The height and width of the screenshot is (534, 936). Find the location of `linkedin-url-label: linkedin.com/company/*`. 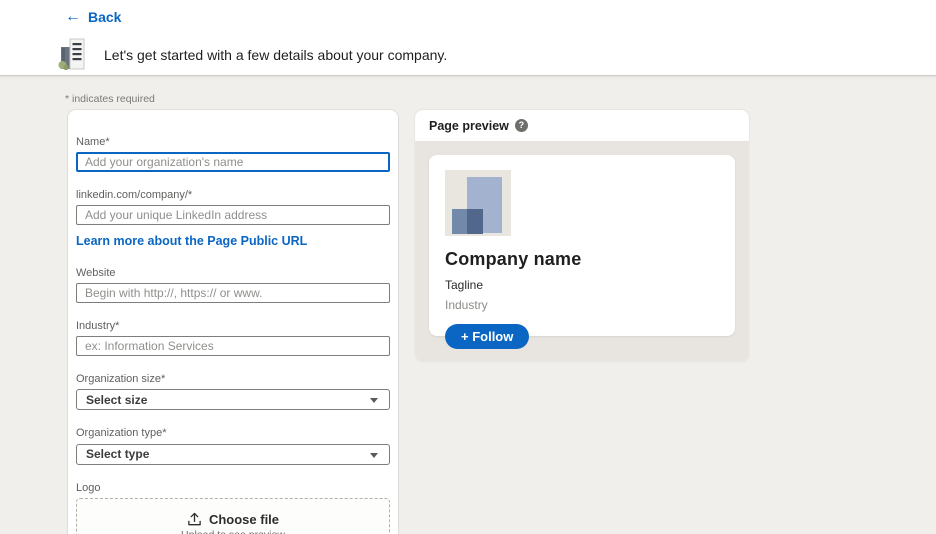

linkedin-url-label: linkedin.com/company/* is located at coordinates (134, 195).